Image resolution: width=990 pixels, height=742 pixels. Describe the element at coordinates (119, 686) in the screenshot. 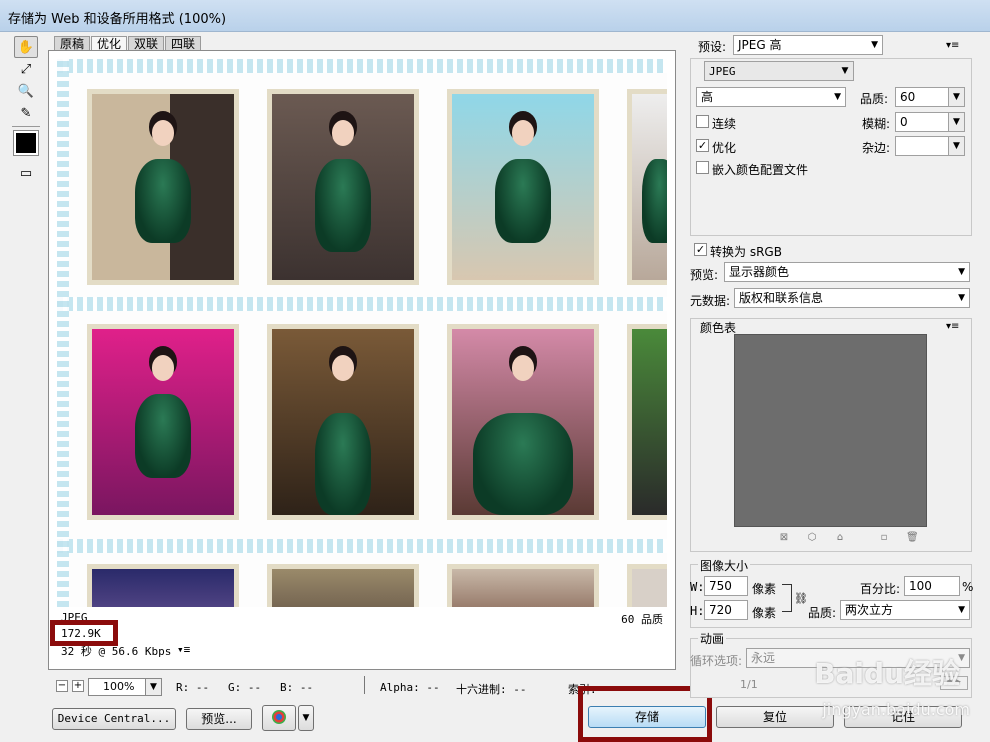

I see `zoom-value: 100%` at that location.